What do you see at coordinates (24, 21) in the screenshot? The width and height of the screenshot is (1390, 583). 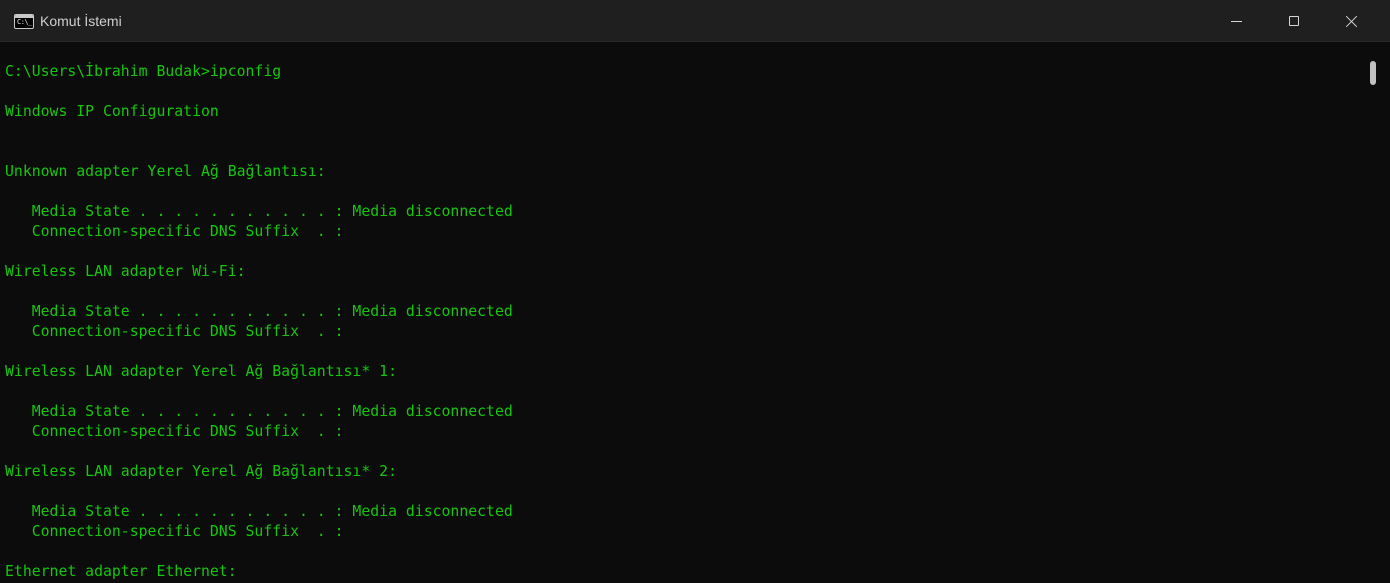 I see `cmd-icon: C:\_` at bounding box center [24, 21].